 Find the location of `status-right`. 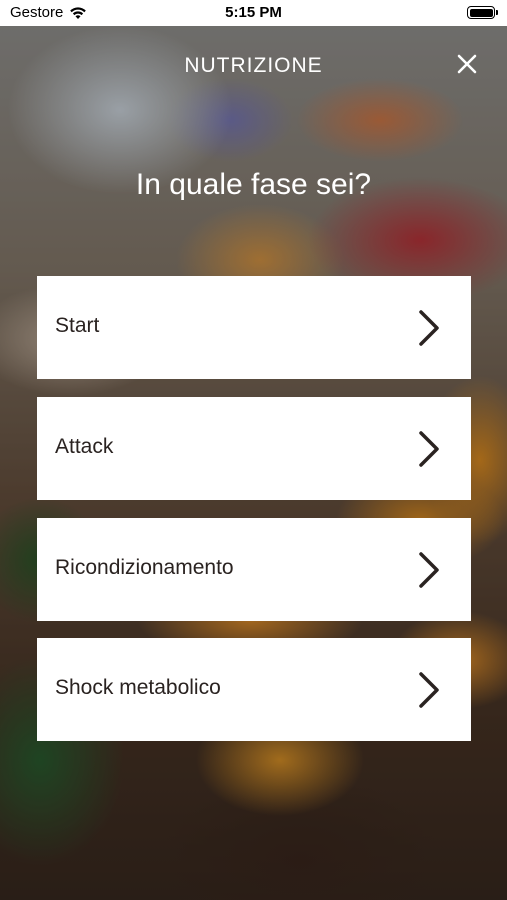

status-right is located at coordinates (482, 12).